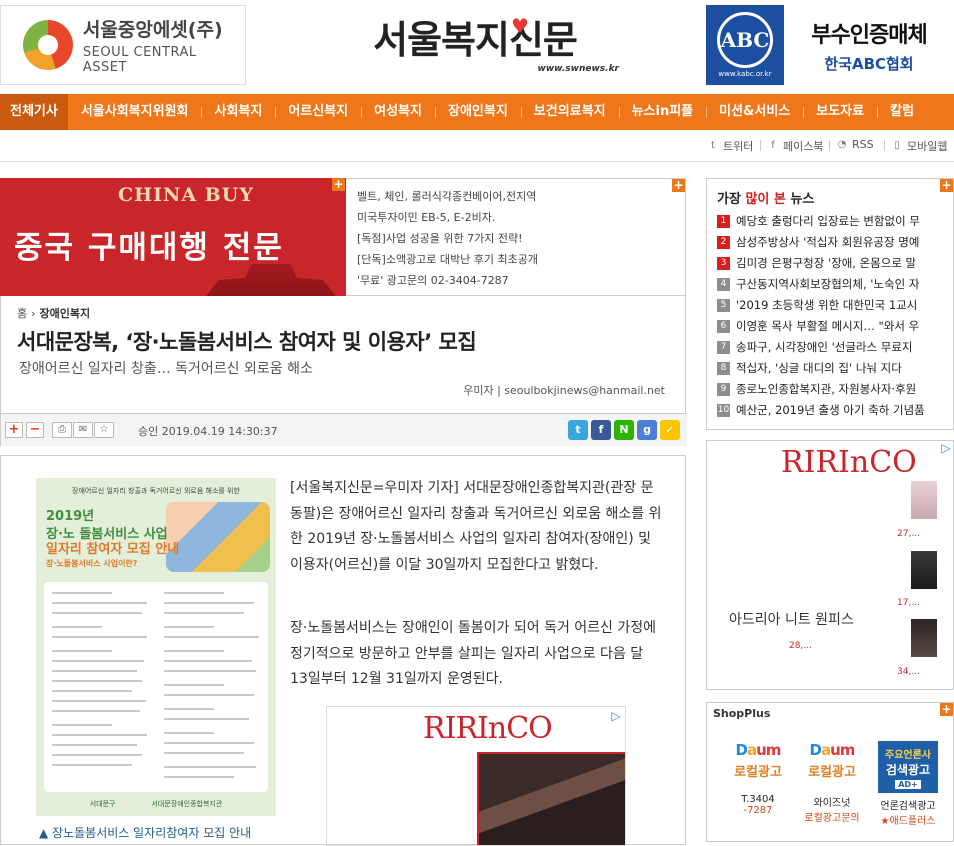 Image resolution: width=954 pixels, height=846 pixels. Describe the element at coordinates (578, 430) in the screenshot. I see `twitter-share-icon: t` at that location.